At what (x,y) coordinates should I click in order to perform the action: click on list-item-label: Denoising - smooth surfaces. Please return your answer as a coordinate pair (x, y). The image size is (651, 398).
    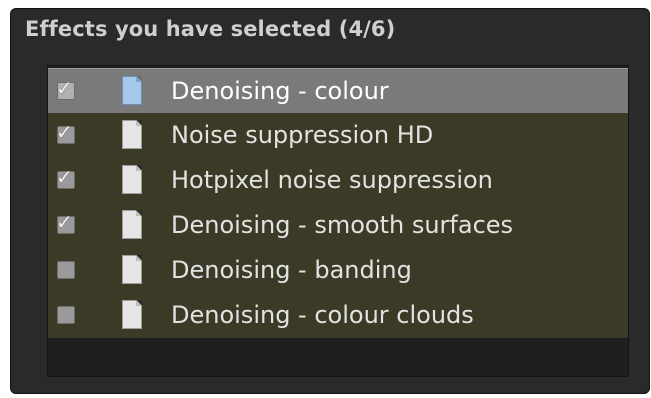
    Looking at the image, I should click on (342, 225).